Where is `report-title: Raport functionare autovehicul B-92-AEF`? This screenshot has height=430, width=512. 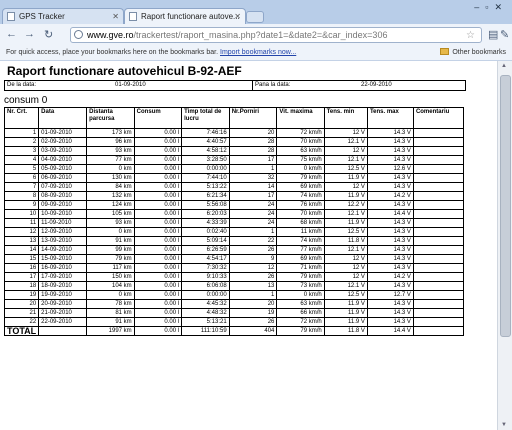 report-title: Raport functionare autovehicul B-92-AEF is located at coordinates (124, 71).